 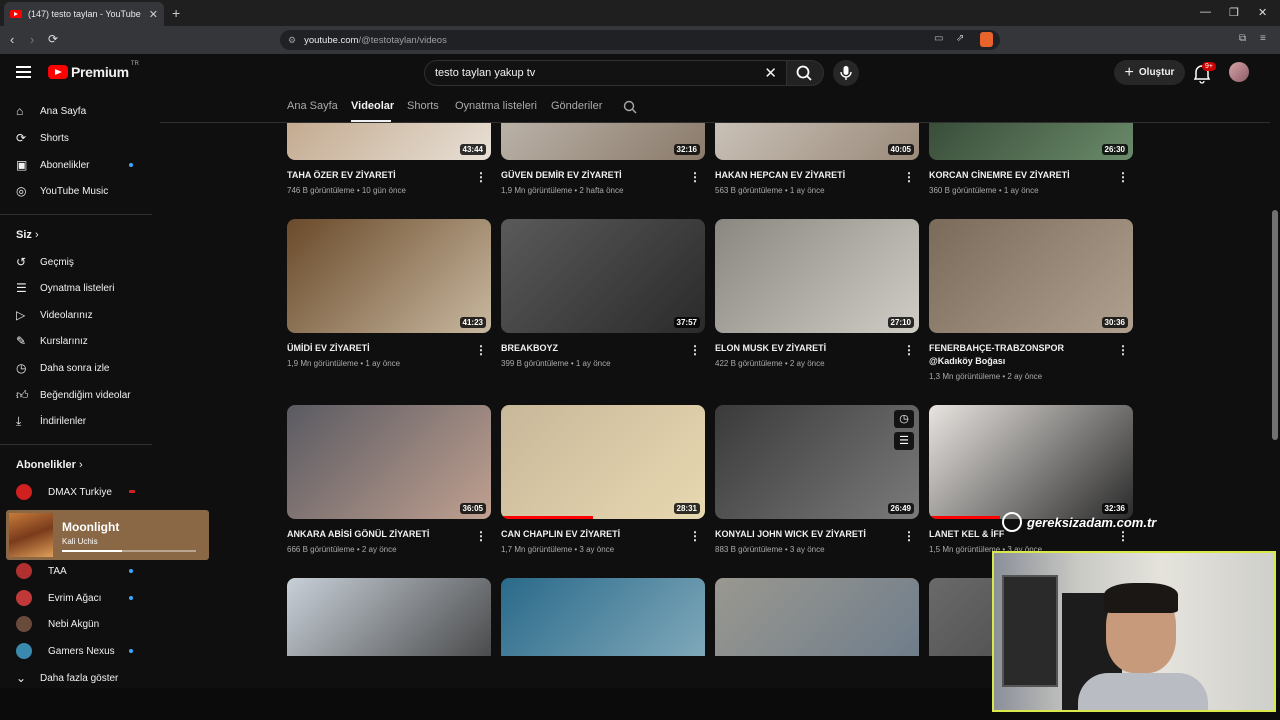 I want to click on video-thumbnail: 35:04, so click(x=603, y=632).